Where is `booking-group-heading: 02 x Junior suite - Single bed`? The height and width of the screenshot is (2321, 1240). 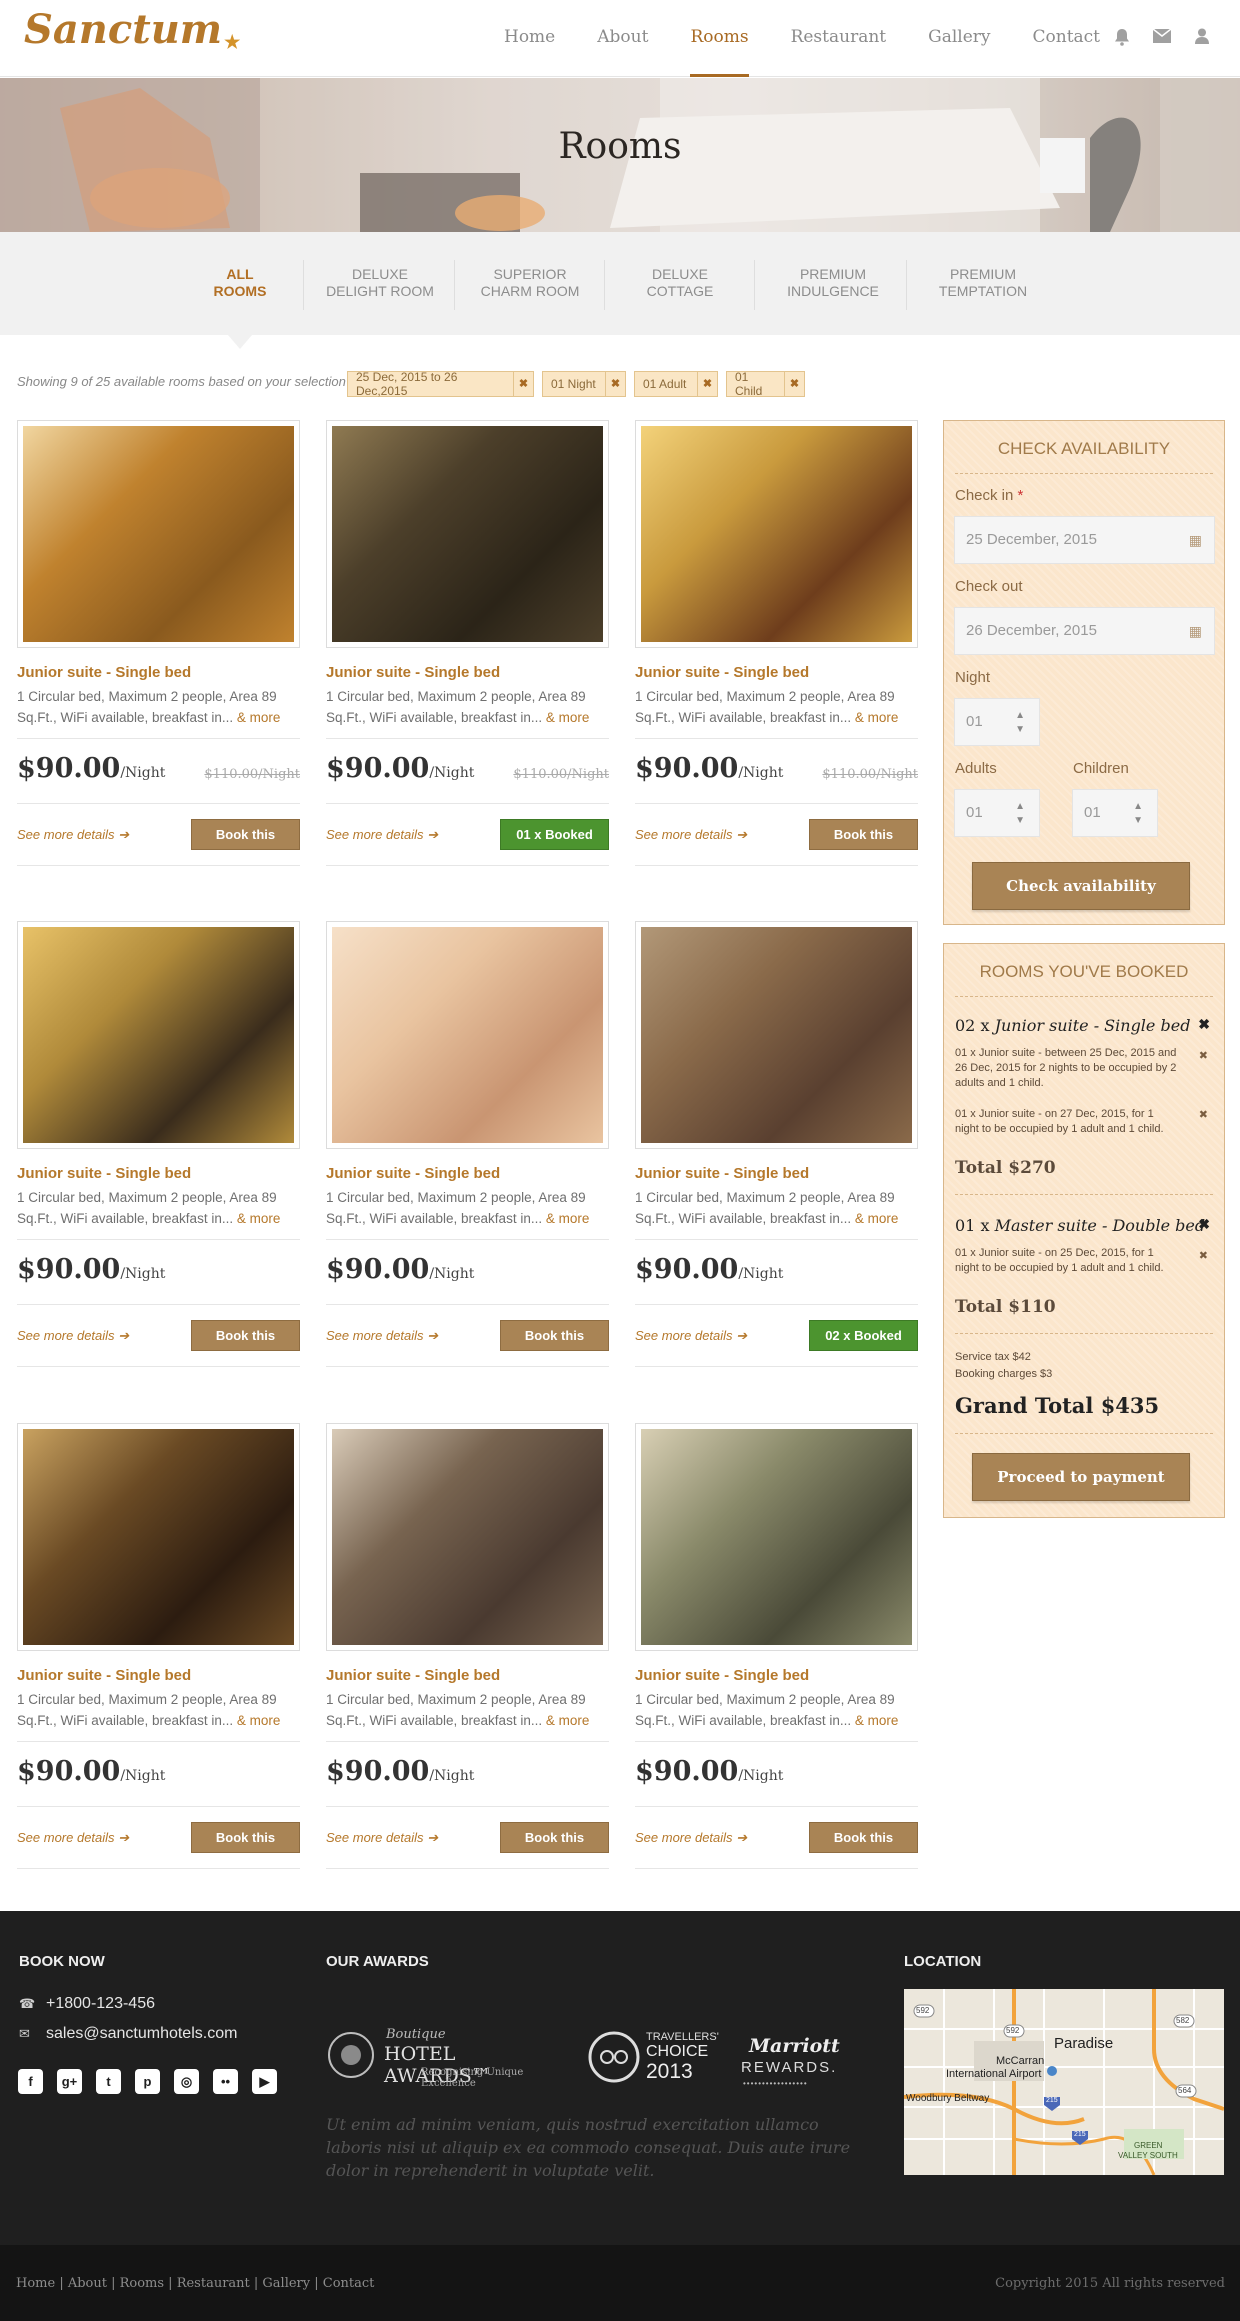
booking-group-heading: 02 x Junior suite - Single bed is located at coordinates (1073, 1025).